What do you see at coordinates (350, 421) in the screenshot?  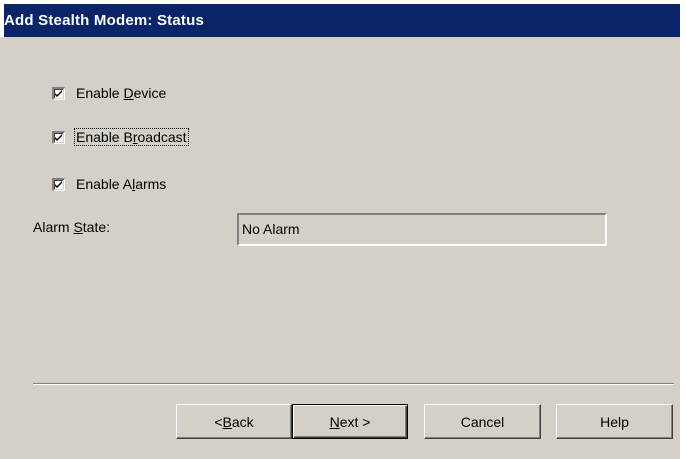 I see `next-button: Next >` at bounding box center [350, 421].